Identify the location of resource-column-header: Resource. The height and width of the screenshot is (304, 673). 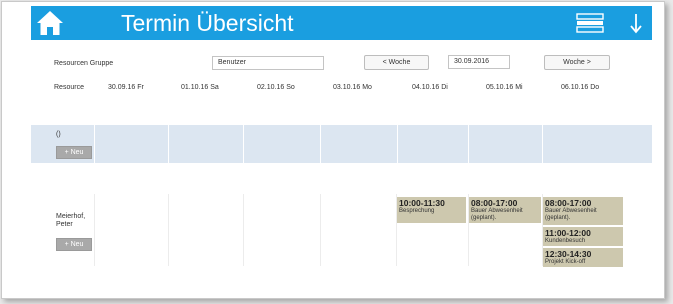
(69, 87).